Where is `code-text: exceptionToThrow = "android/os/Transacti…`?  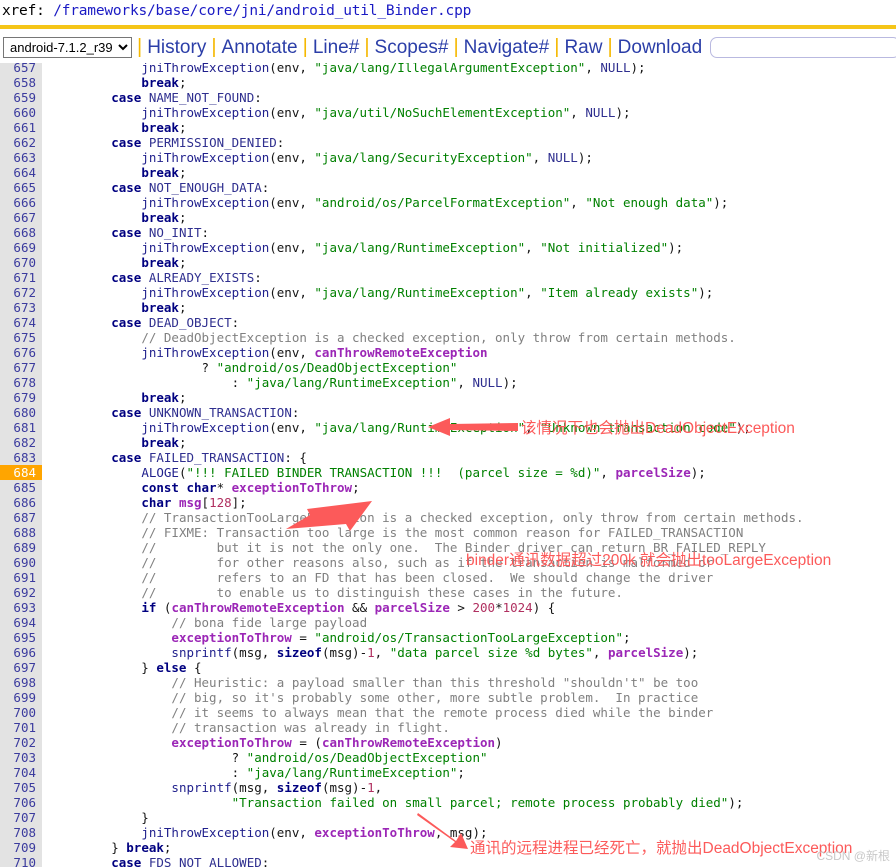
code-text: exceptionToThrow = "android/os/Transacti… is located at coordinates (336, 637).